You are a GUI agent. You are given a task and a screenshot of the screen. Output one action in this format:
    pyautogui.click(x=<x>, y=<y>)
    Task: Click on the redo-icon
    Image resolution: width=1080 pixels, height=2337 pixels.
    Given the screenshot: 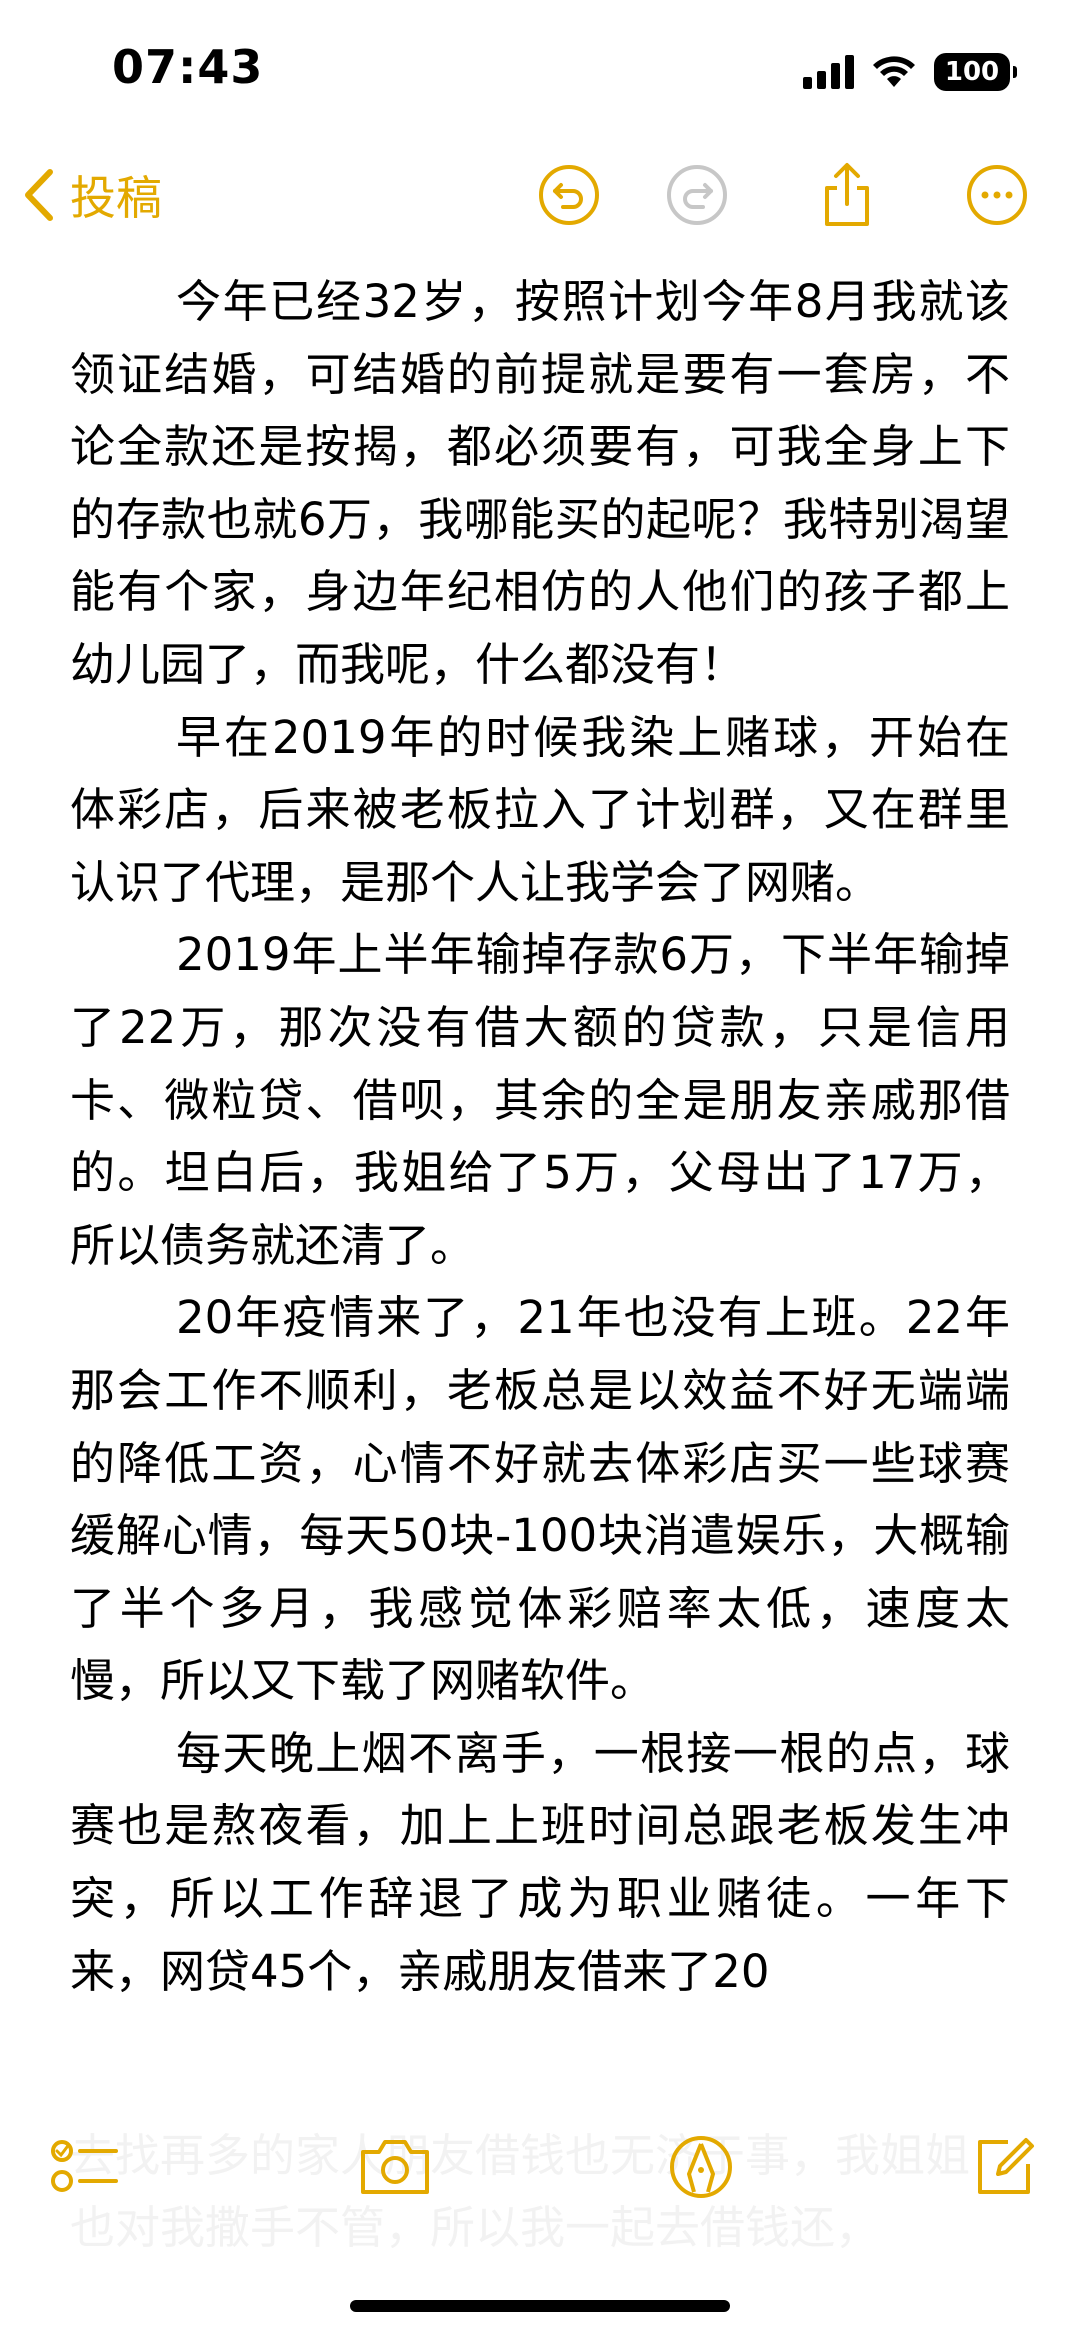 What is the action you would take?
    pyautogui.click(x=697, y=195)
    